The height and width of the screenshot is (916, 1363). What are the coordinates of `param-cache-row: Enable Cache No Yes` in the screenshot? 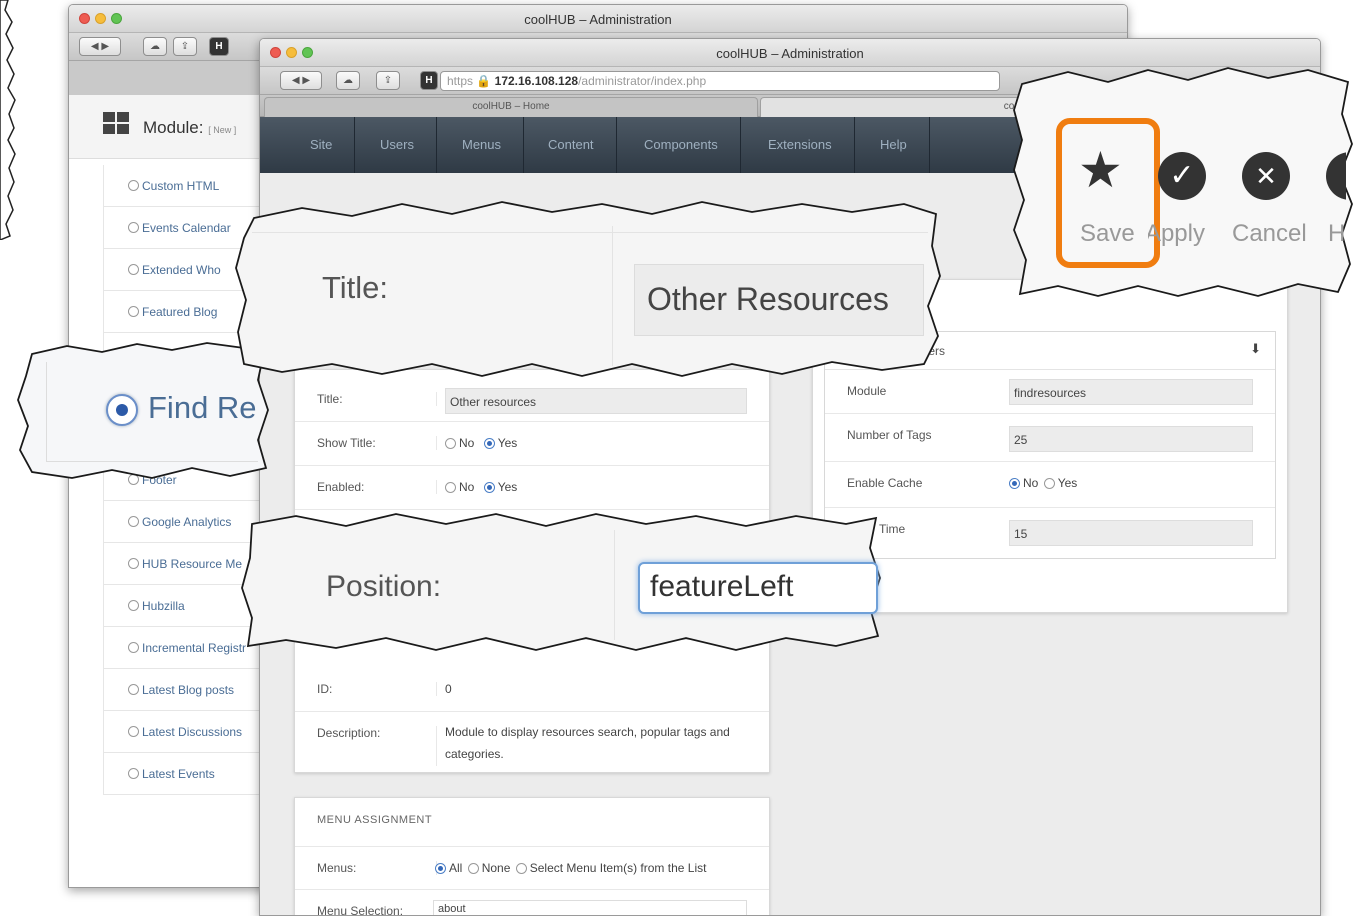 It's located at (1050, 485).